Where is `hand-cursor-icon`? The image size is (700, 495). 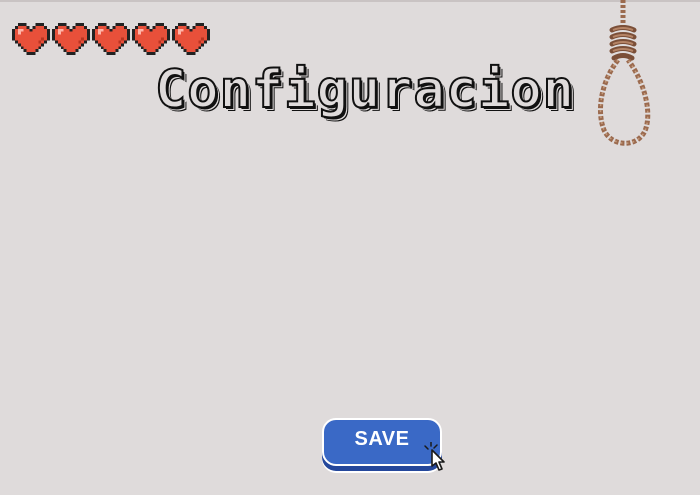 hand-cursor-icon is located at coordinates (434, 456).